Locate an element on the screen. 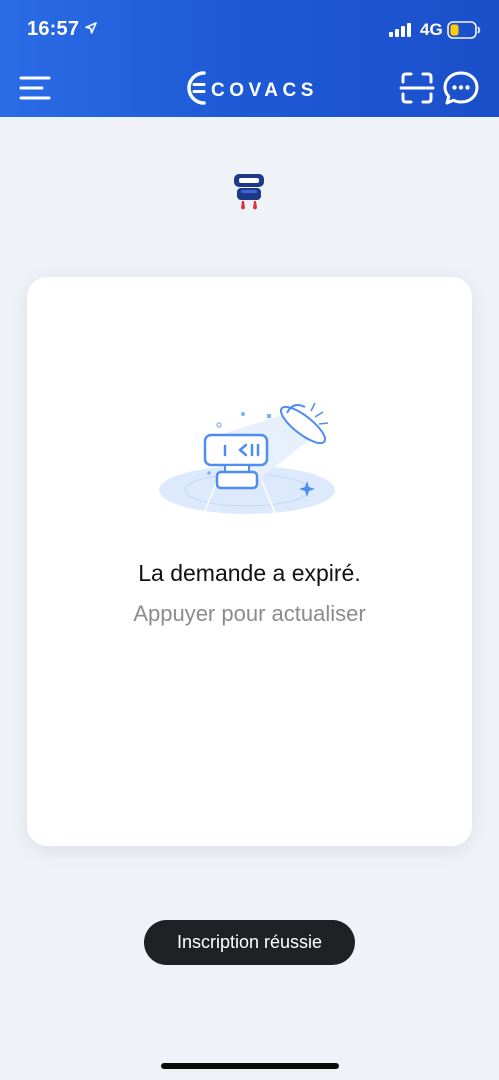  scan-button is located at coordinates (417, 88).